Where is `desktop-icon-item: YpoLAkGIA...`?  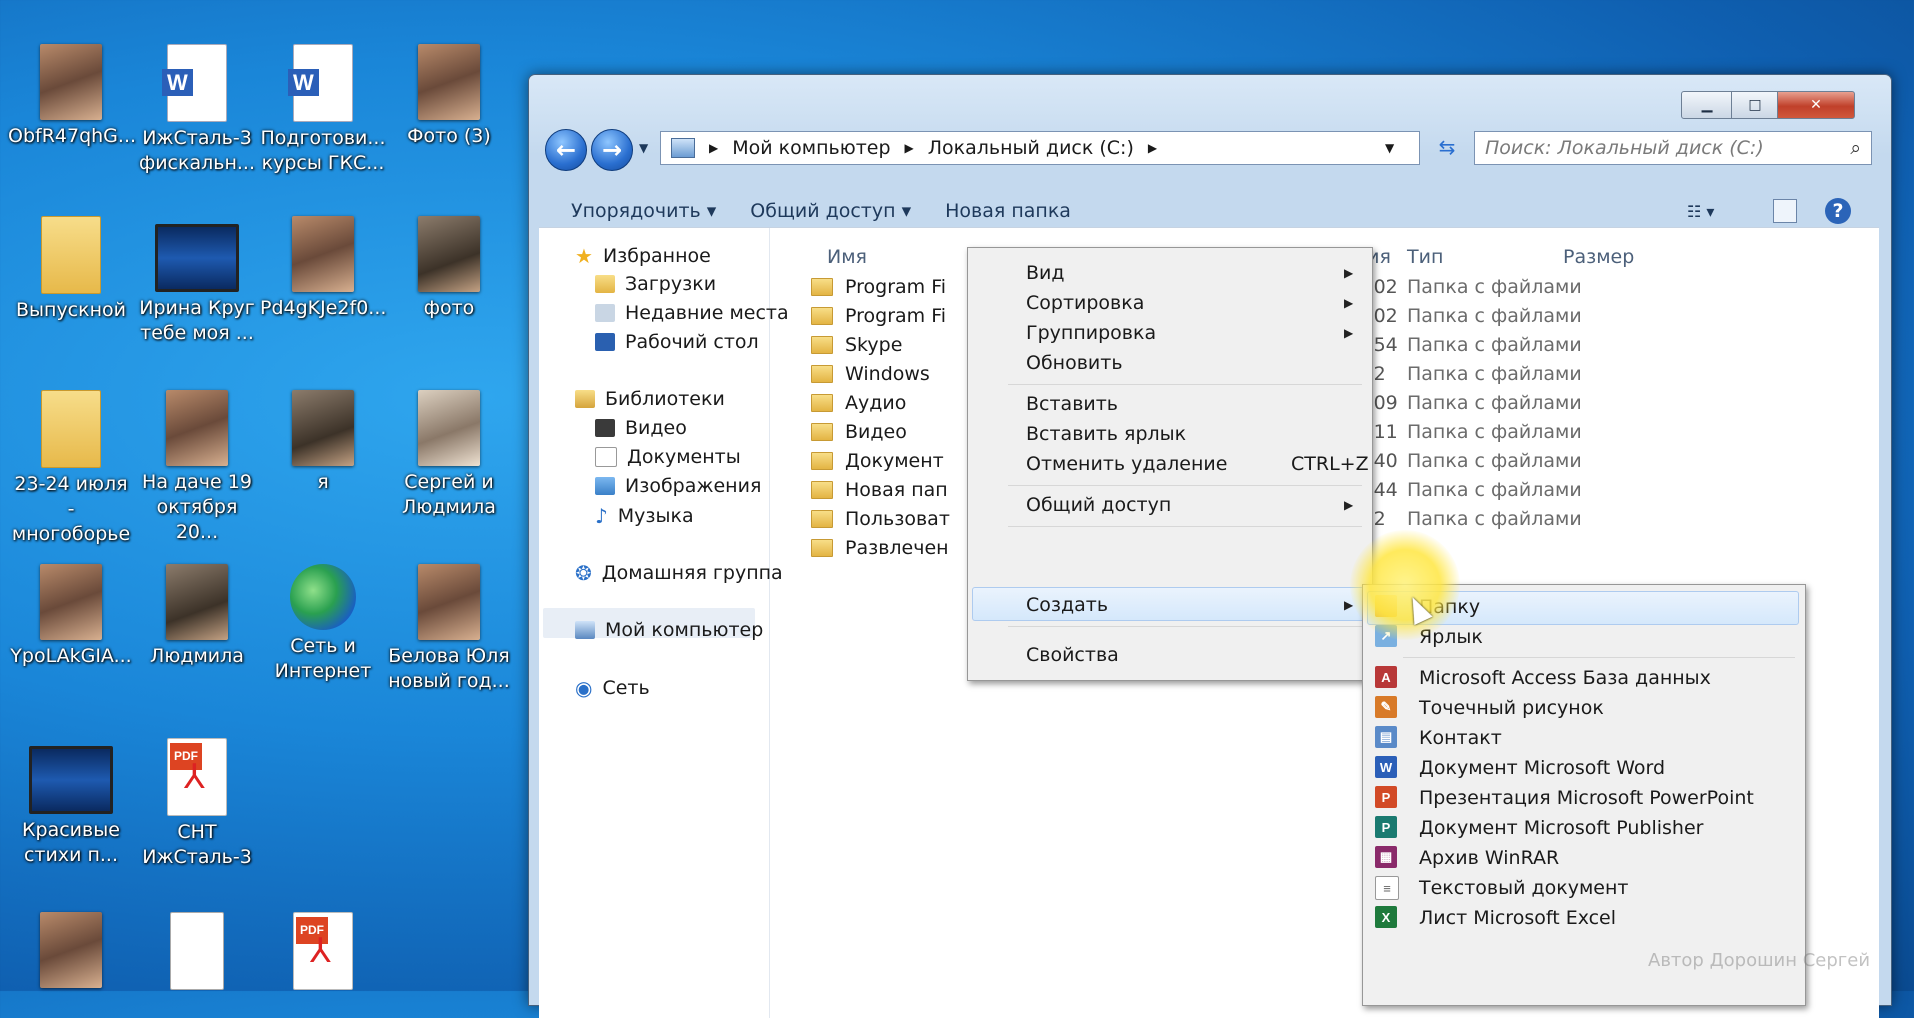 desktop-icon-item: YpoLAkGIA... is located at coordinates (71, 616).